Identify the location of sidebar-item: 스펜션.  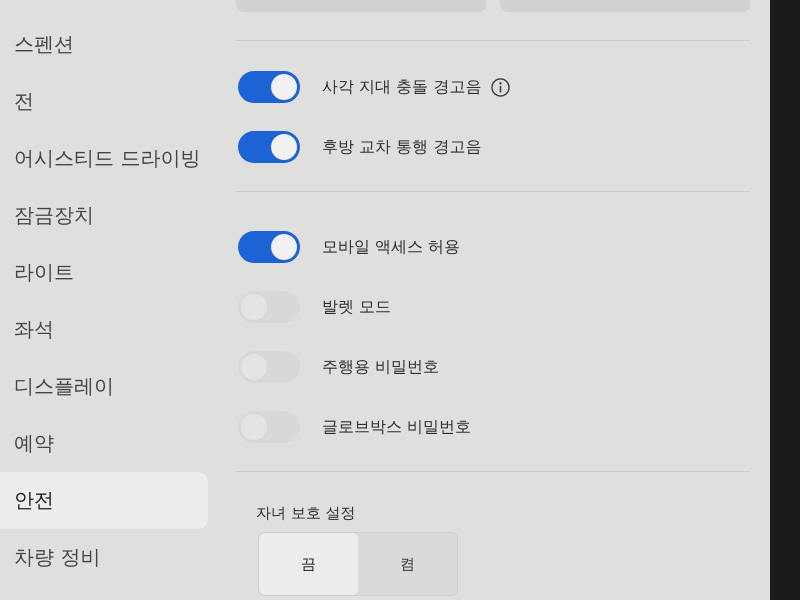
(104, 44).